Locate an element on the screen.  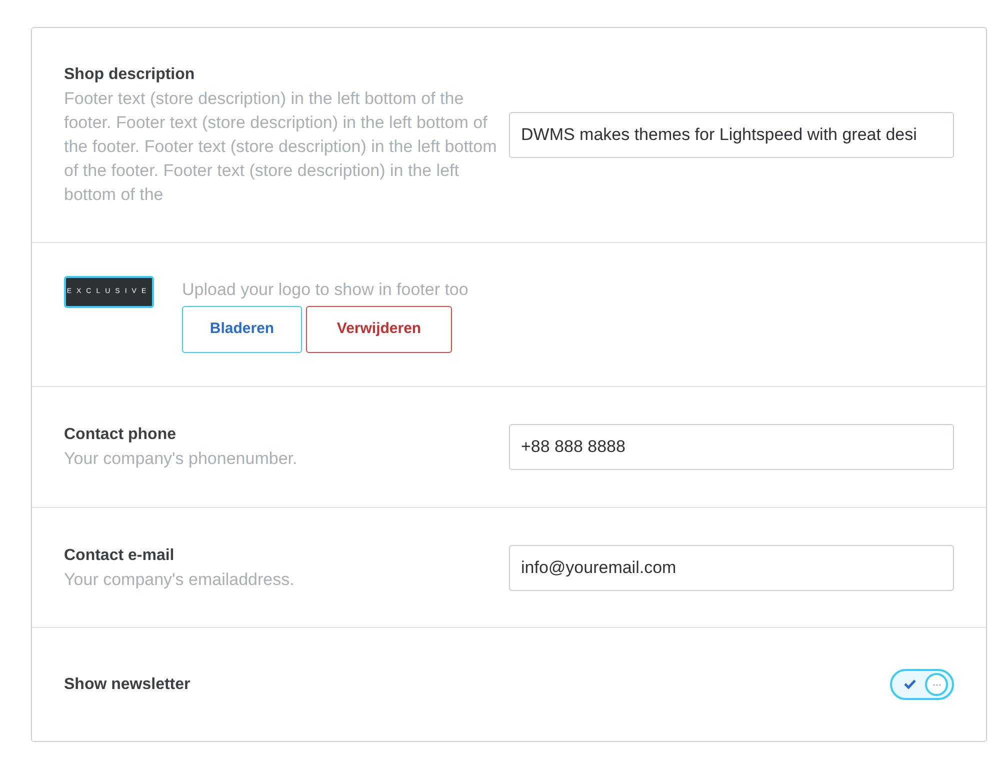
help-text: Your company's emailaddress. is located at coordinates (180, 579).